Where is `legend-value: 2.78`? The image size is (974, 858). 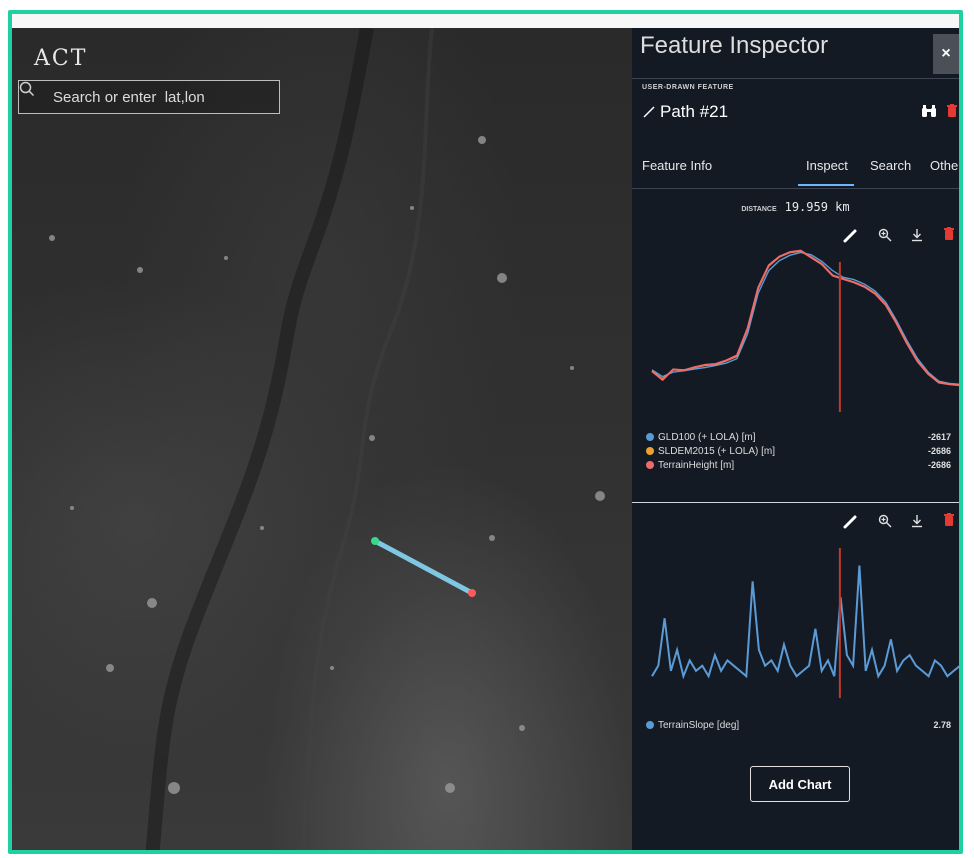
legend-value: 2.78 is located at coordinates (942, 725).